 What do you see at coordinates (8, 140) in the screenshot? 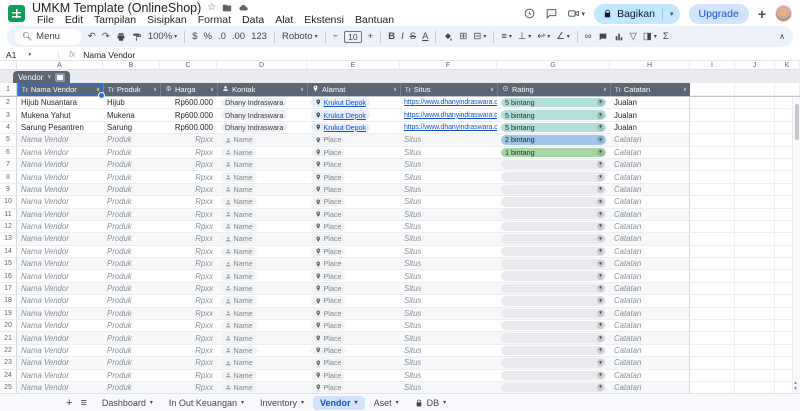
I see `row-header: 5` at bounding box center [8, 140].